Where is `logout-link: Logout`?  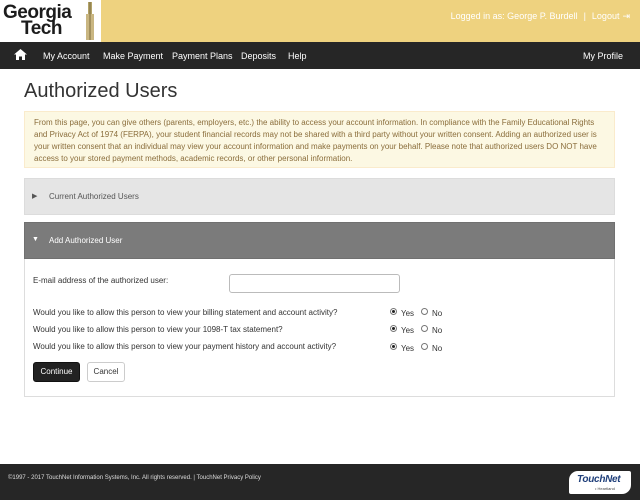 logout-link: Logout is located at coordinates (606, 16).